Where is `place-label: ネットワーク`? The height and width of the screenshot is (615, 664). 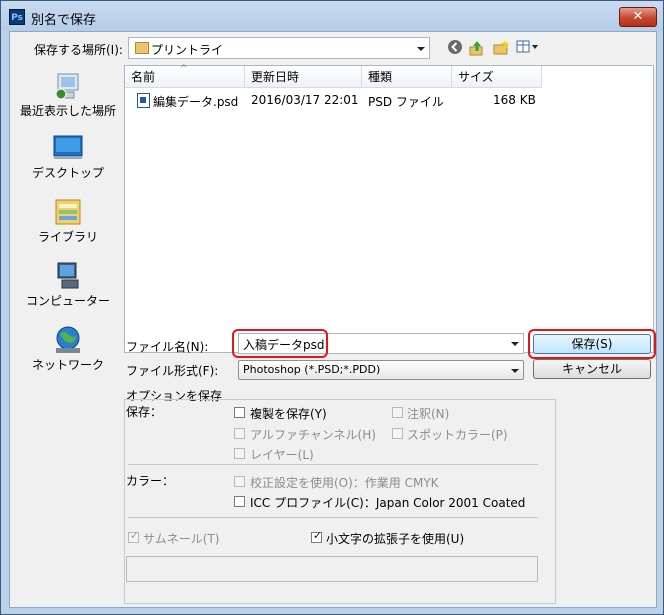
place-label: ネットワーク is located at coordinates (67, 365).